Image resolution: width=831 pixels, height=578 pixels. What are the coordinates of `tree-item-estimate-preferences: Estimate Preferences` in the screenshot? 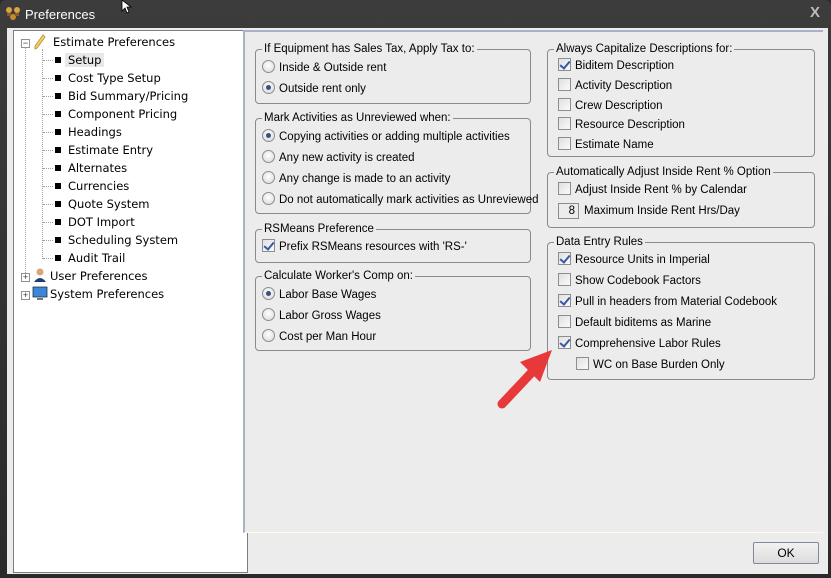 It's located at (114, 42).